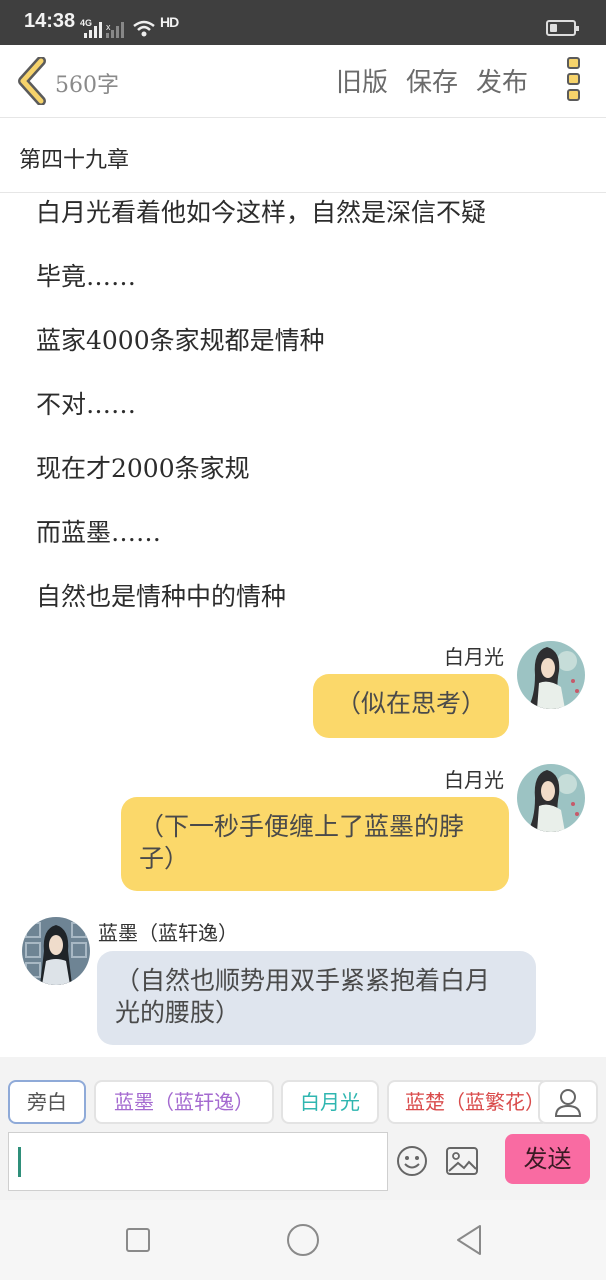  What do you see at coordinates (178, 1012) in the screenshot?
I see `message-text-line: 光的腰肢）` at bounding box center [178, 1012].